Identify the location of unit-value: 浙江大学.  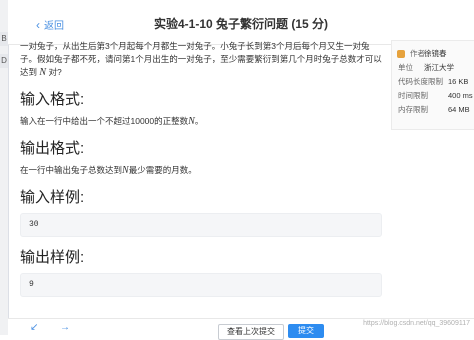
(439, 67).